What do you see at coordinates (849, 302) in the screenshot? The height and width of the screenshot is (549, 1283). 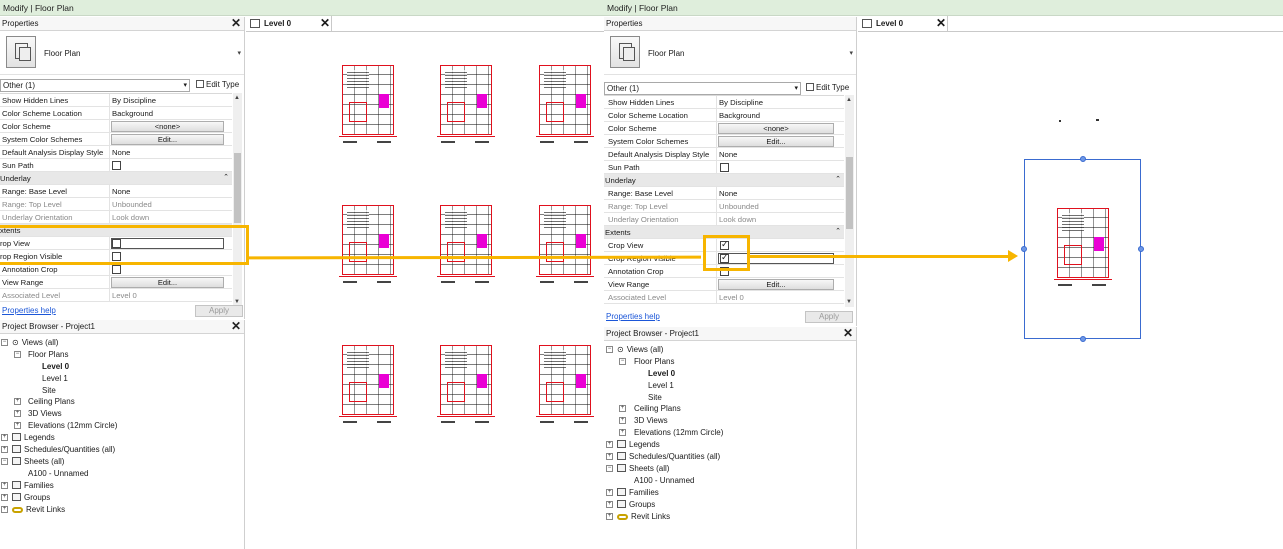 I see `scroll-down-icon: ▼` at bounding box center [849, 302].